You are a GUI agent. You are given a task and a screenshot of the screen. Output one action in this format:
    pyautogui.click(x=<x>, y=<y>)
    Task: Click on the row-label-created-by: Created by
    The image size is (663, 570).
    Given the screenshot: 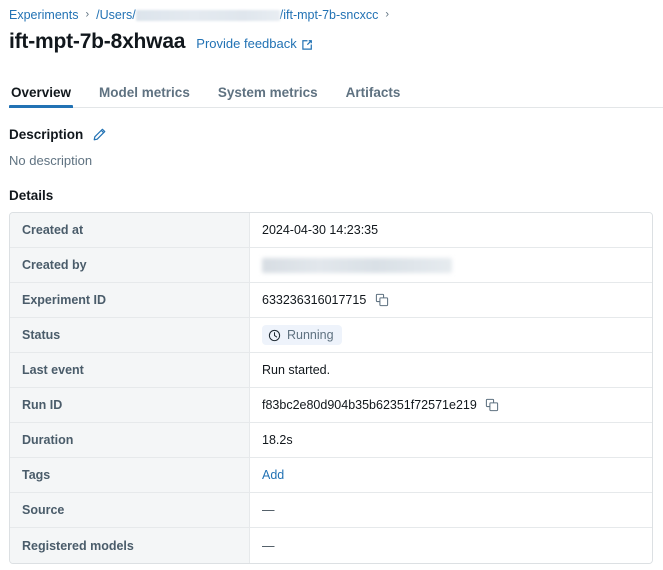 What is the action you would take?
    pyautogui.click(x=130, y=265)
    